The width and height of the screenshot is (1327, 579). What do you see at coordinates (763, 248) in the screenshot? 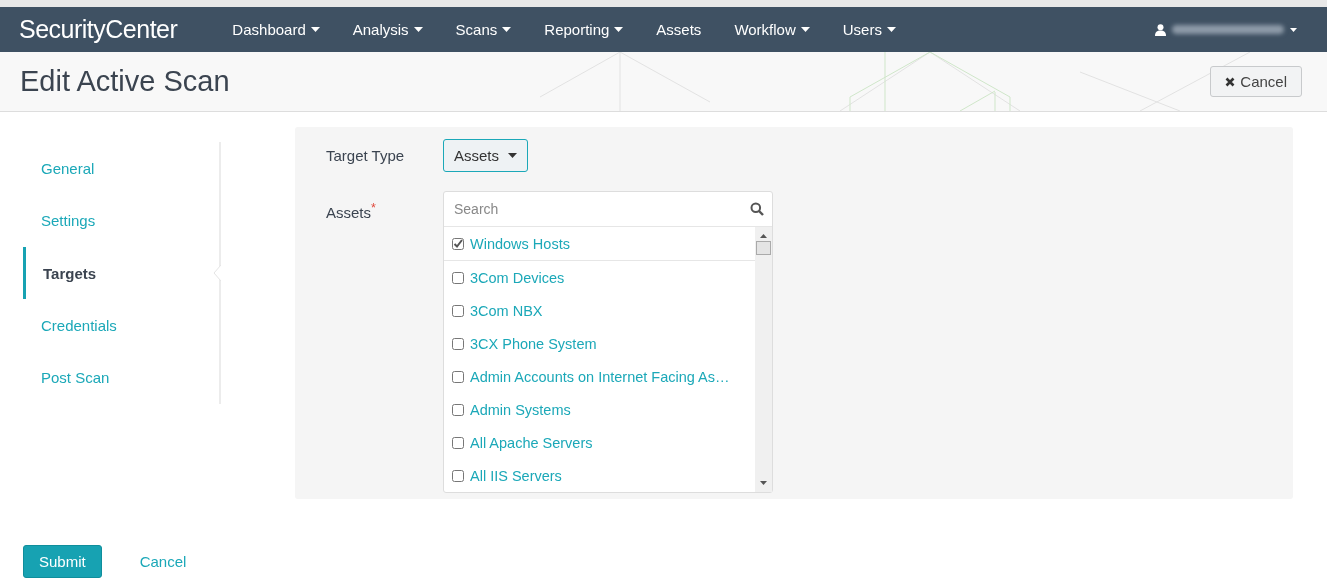
I see `scrollbar-thumb` at bounding box center [763, 248].